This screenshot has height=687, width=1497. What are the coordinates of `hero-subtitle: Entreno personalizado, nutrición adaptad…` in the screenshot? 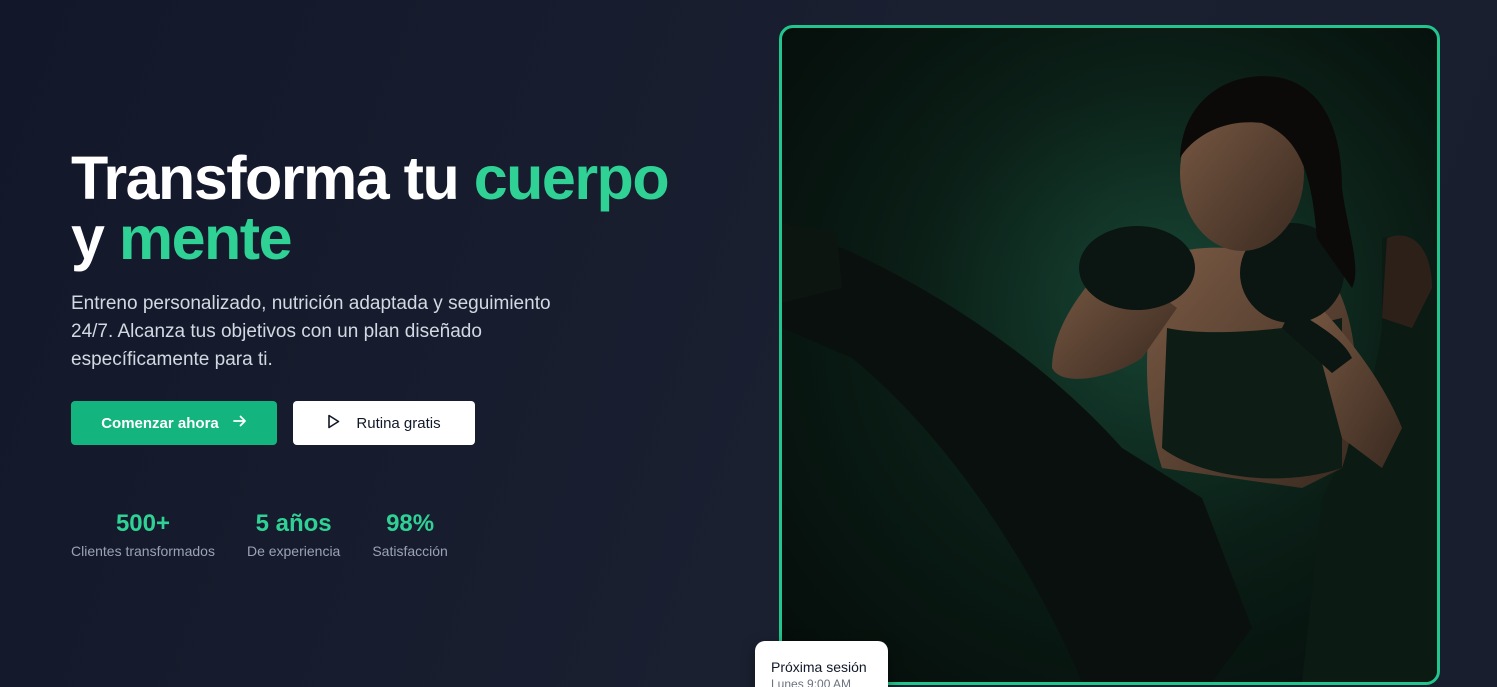 It's located at (311, 331).